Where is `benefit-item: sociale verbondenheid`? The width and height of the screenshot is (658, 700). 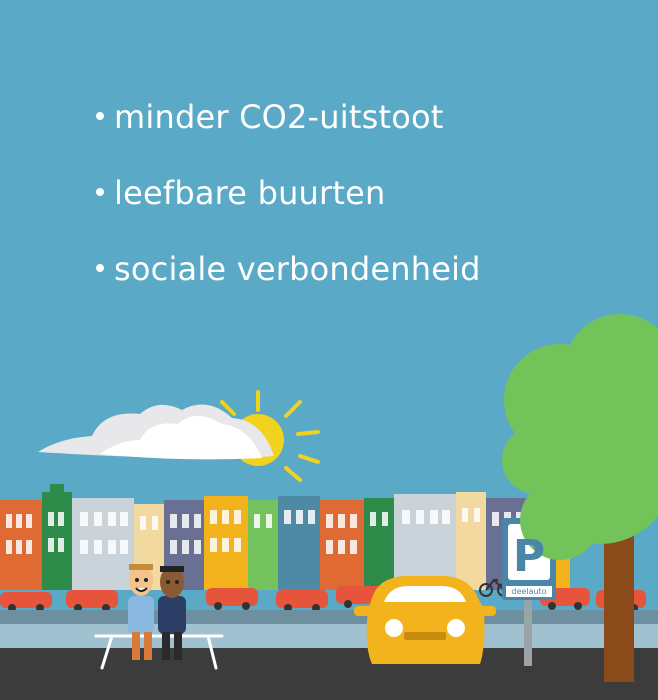
benefit-item: sociale verbondenheid is located at coordinates (288, 269).